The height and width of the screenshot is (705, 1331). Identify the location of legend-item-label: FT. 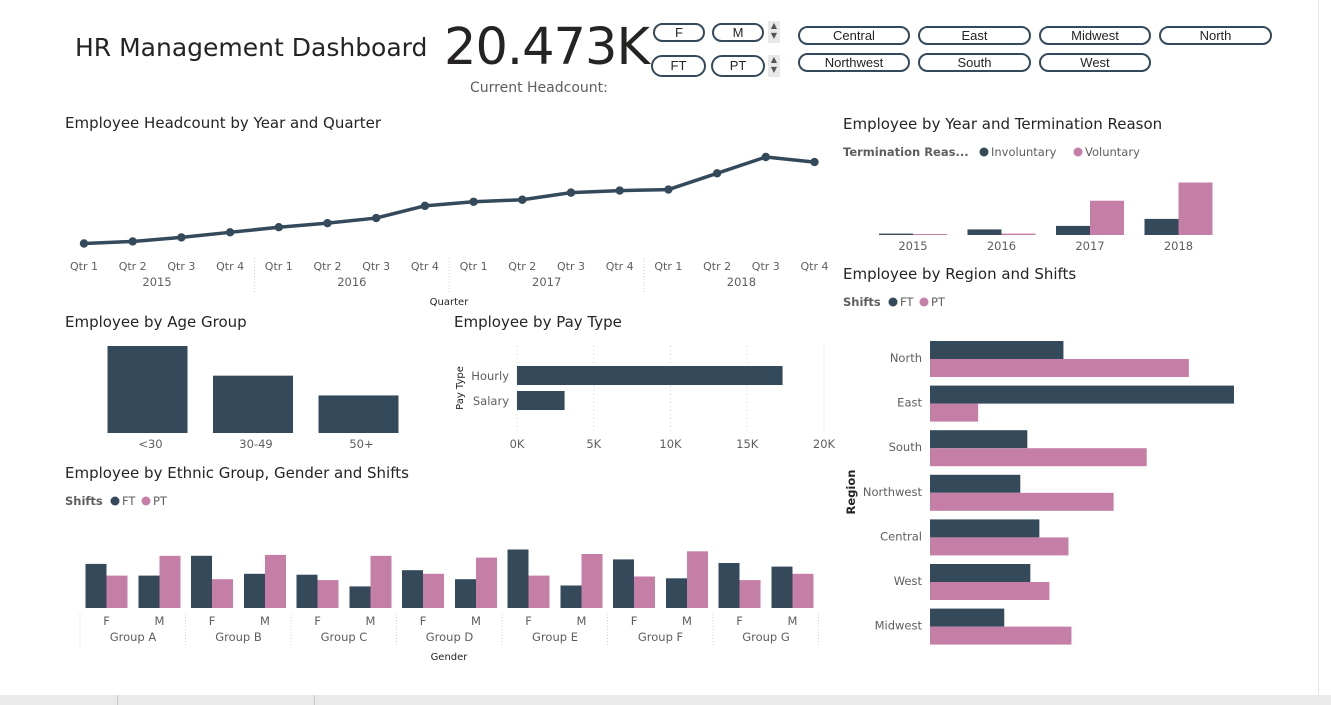
(907, 302).